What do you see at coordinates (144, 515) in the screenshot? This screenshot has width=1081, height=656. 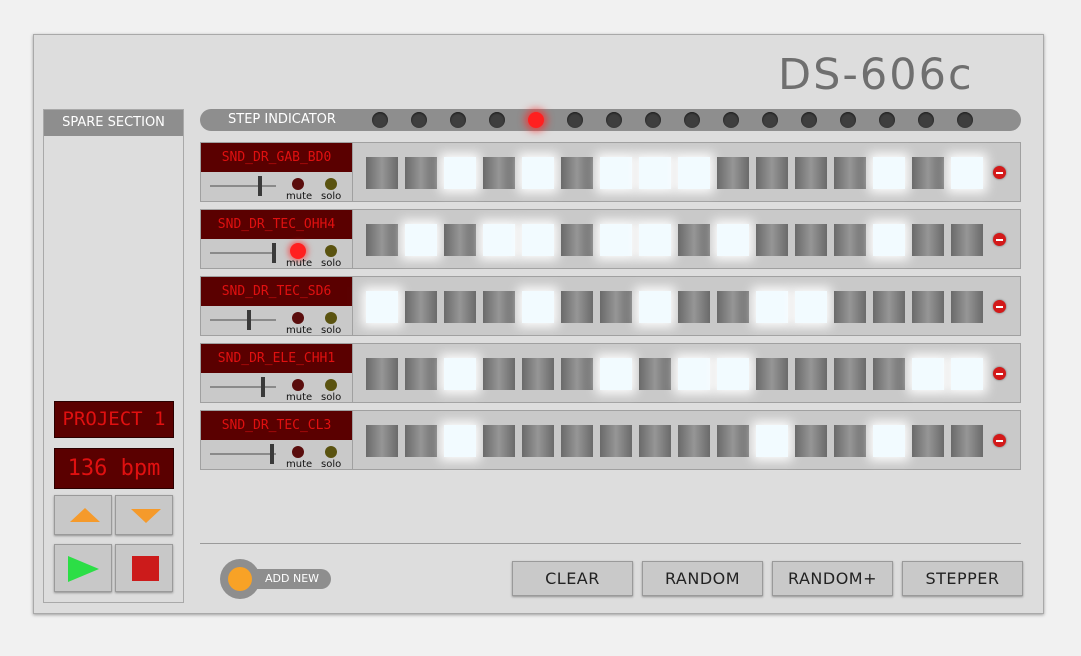 I see `tempo-down-button` at bounding box center [144, 515].